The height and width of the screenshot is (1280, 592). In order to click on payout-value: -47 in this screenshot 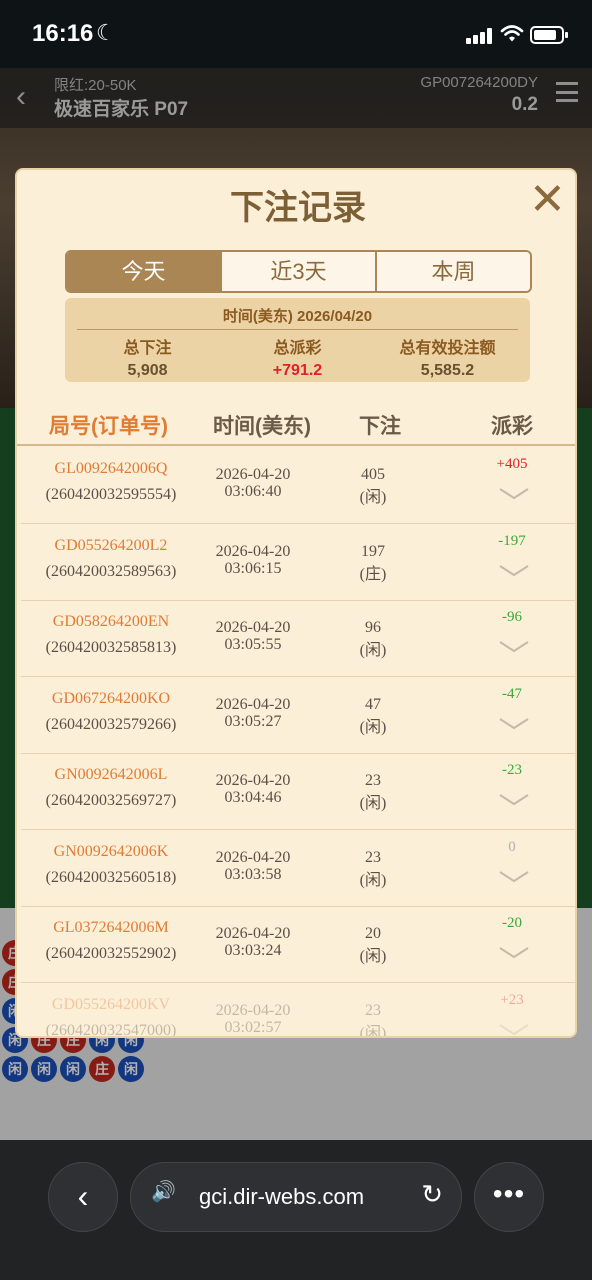, I will do `click(512, 693)`.